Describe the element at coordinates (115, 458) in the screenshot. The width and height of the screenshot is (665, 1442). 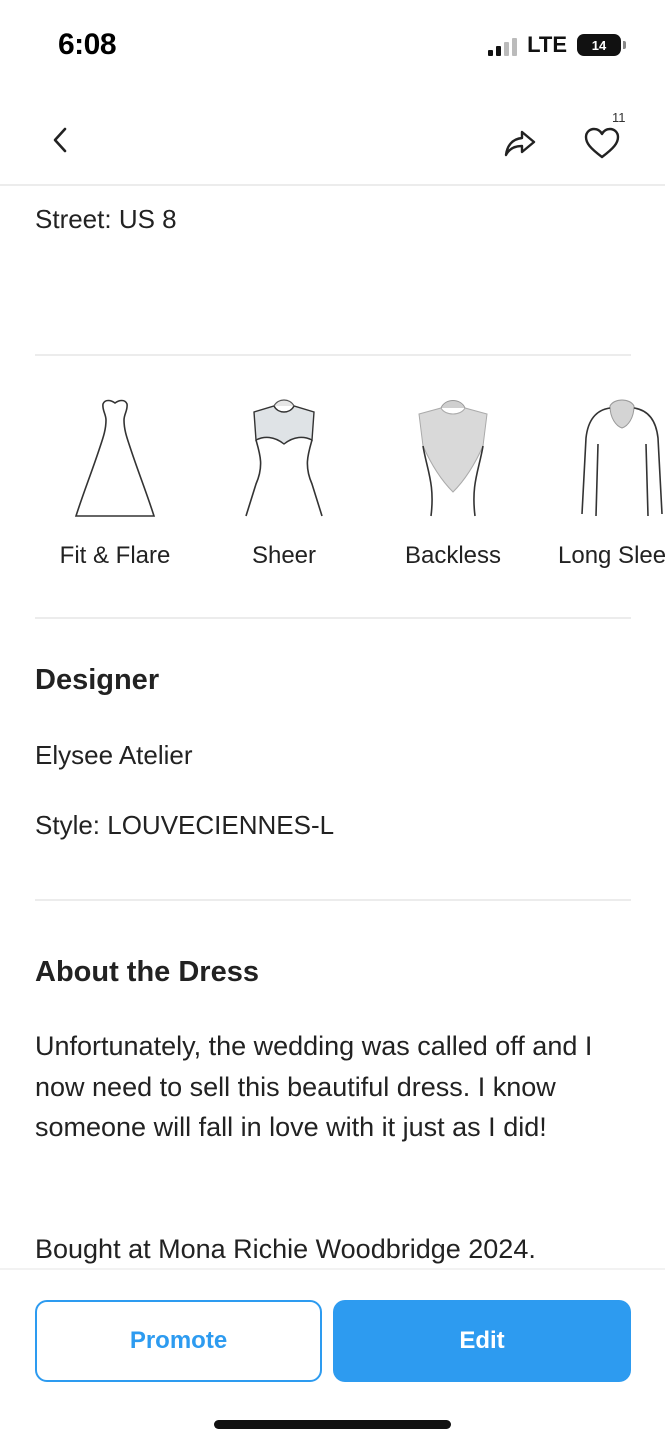
I see `fit-flare-silhouette-icon` at that location.